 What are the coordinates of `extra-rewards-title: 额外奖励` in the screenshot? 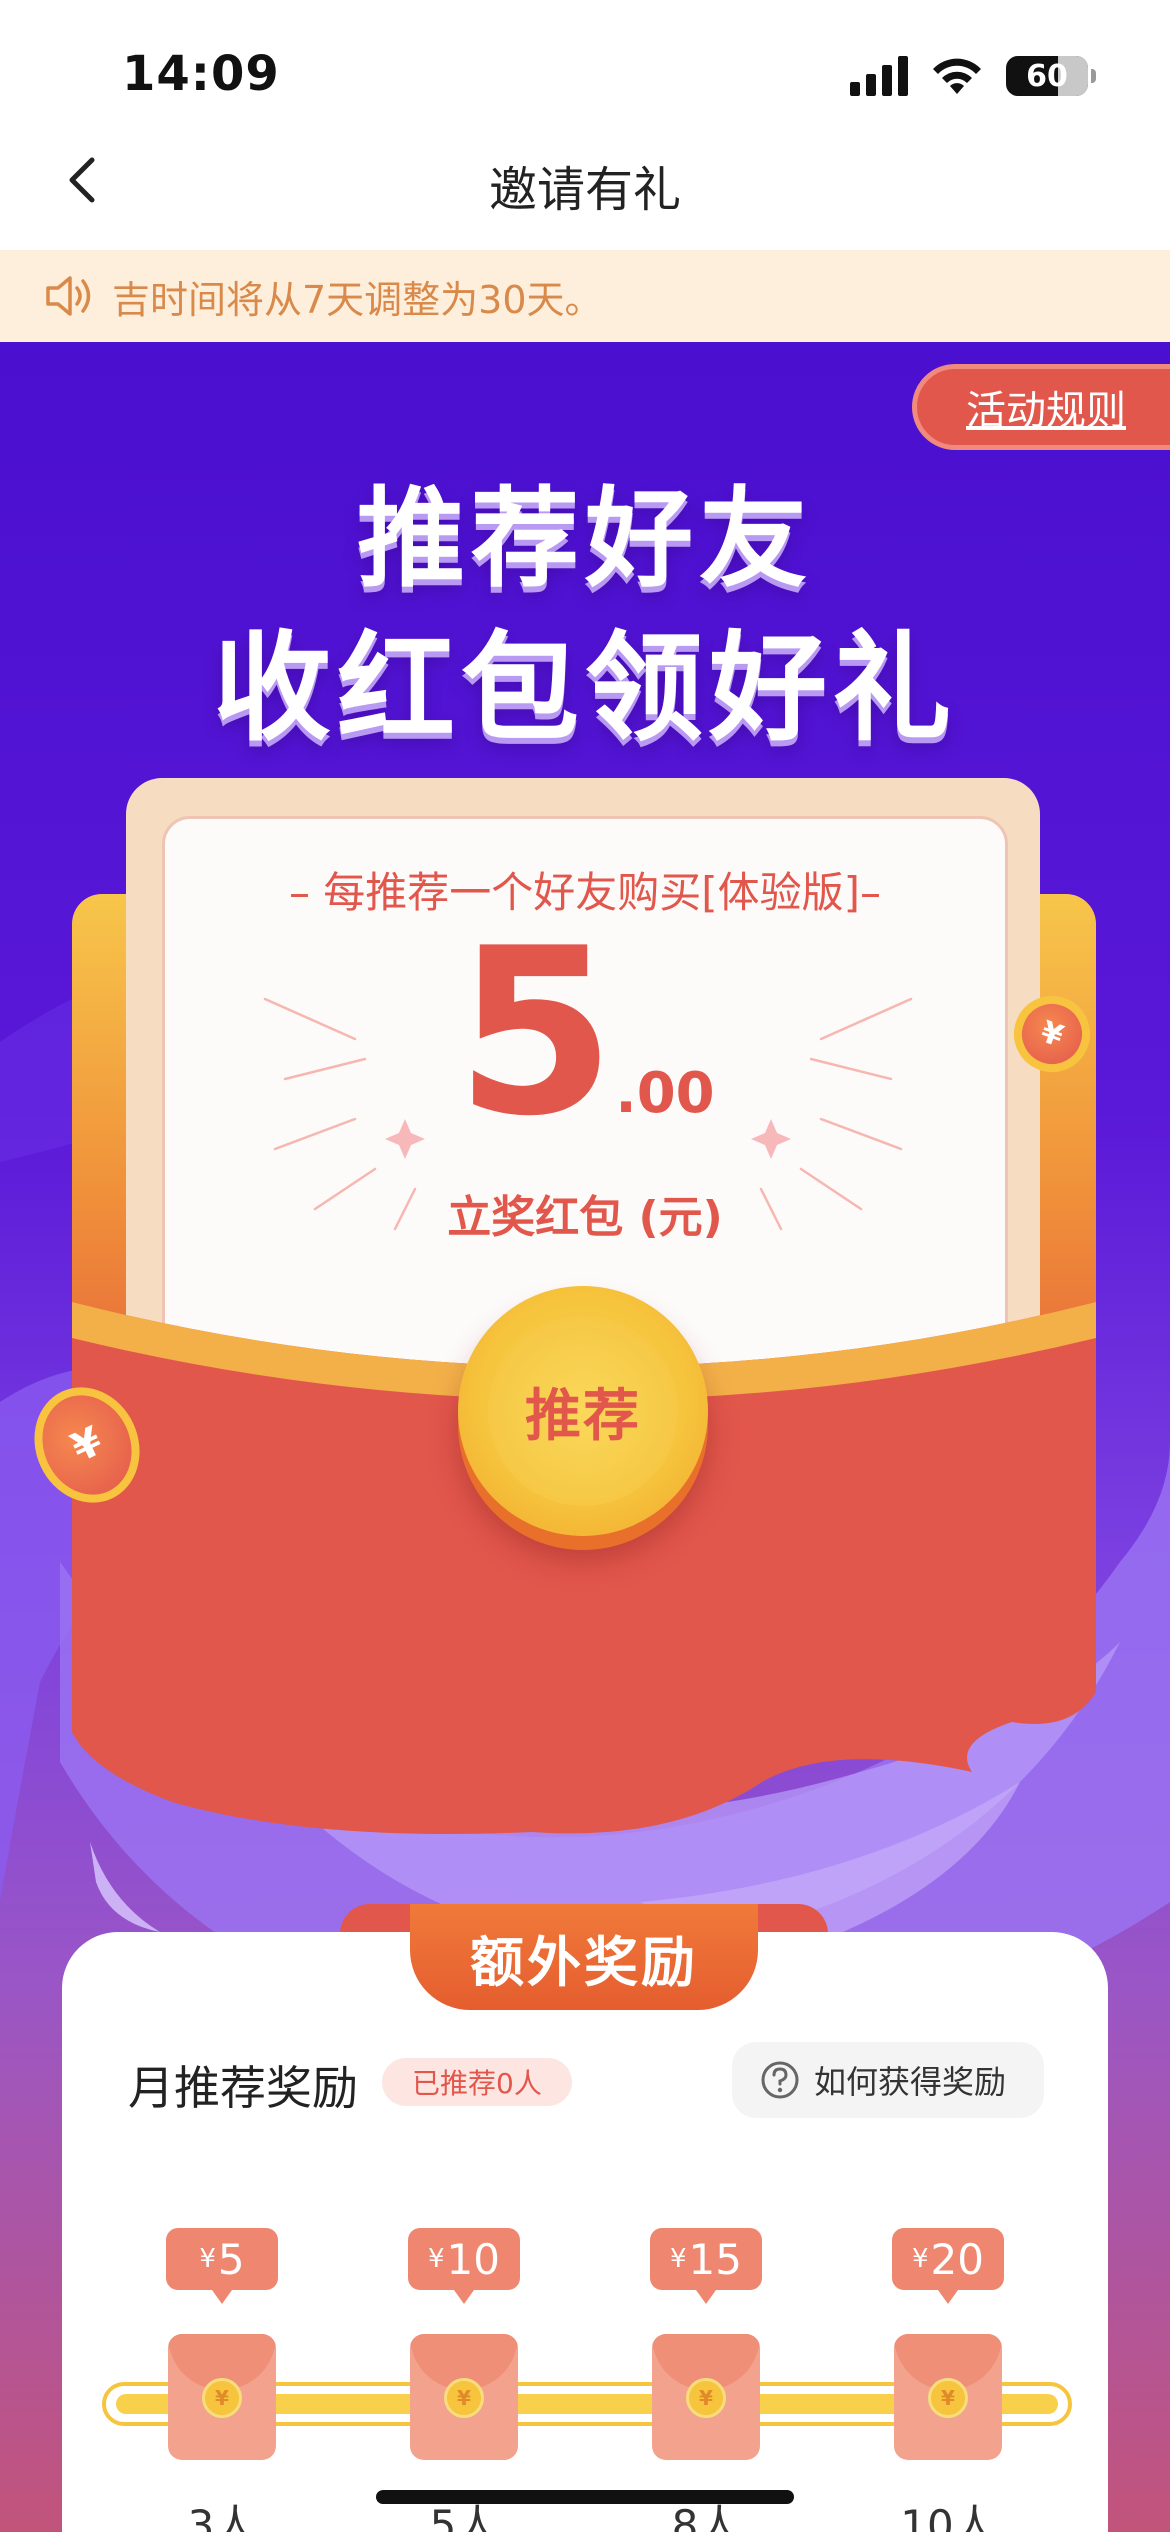 It's located at (584, 1962).